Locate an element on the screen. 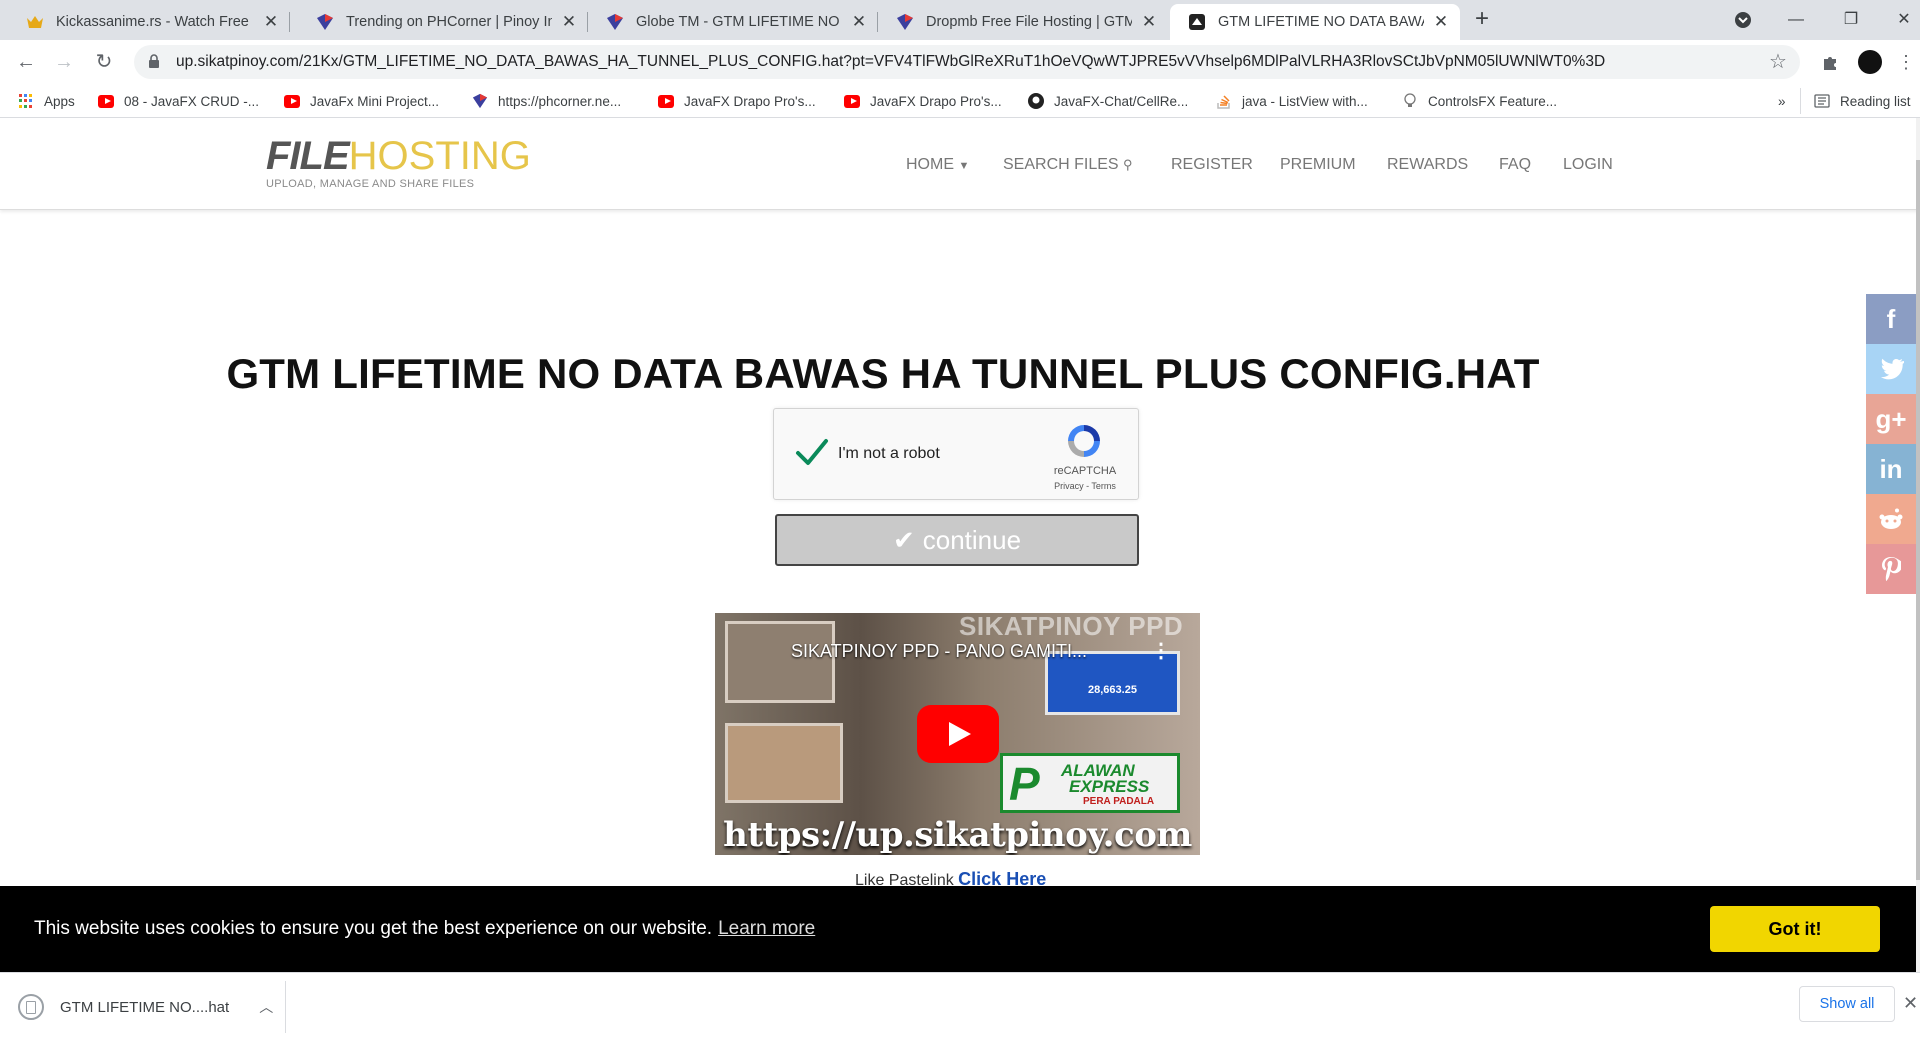  back-icon: ← is located at coordinates (26, 62).